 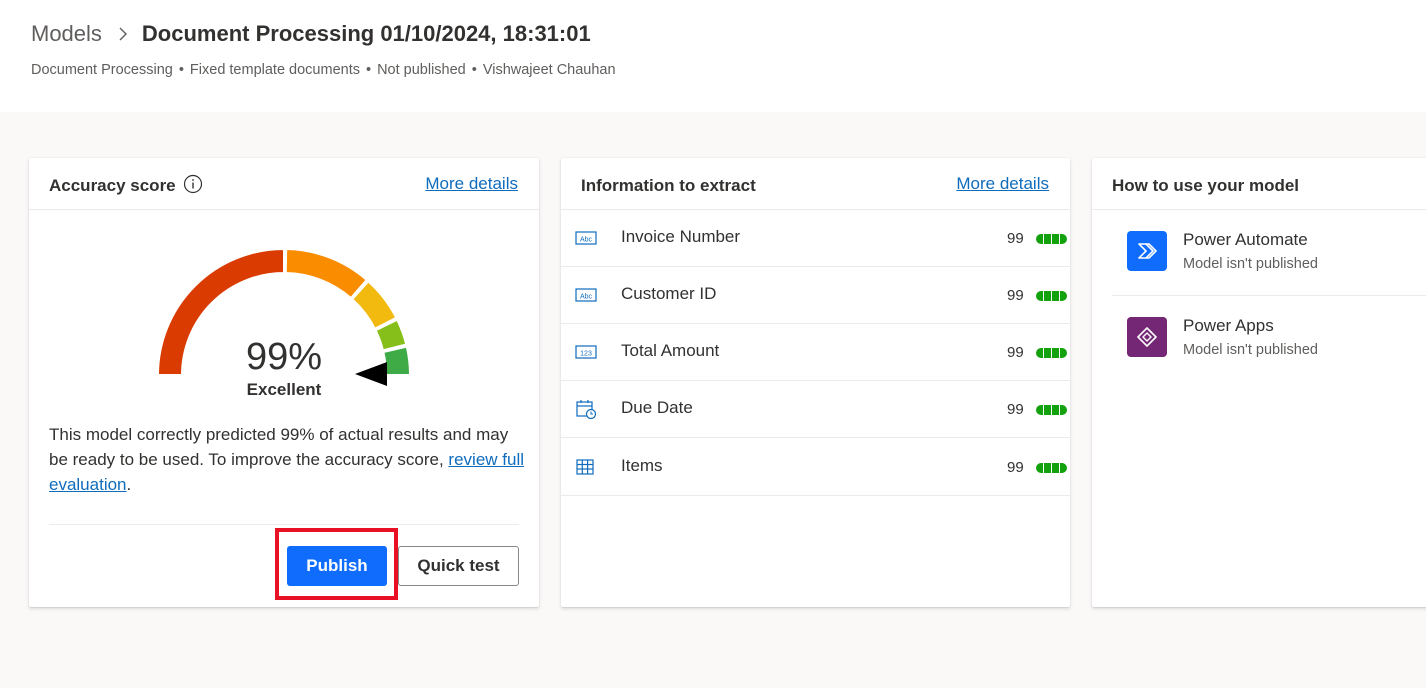 I want to click on info-icon, so click(x=193, y=184).